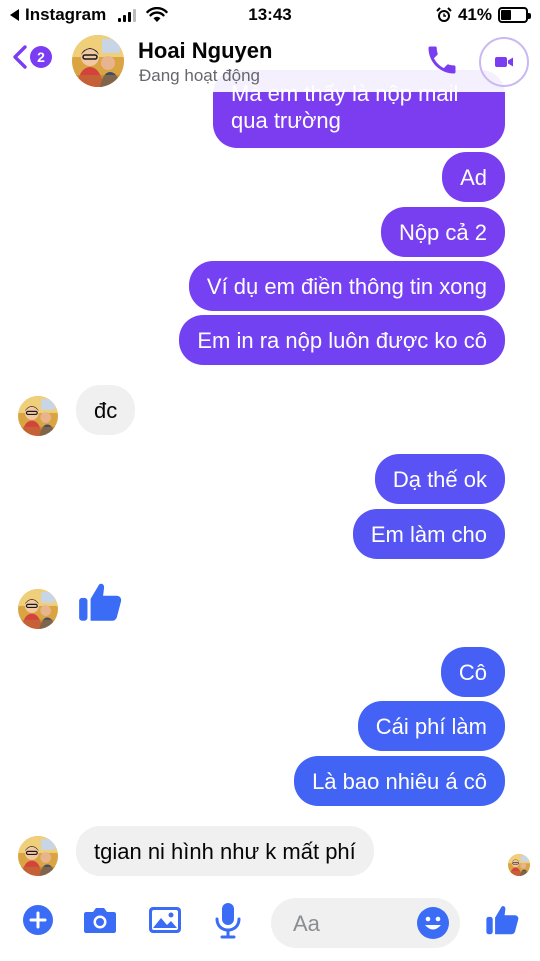  I want to click on contact-name: Hoai Nguyen, so click(205, 51).